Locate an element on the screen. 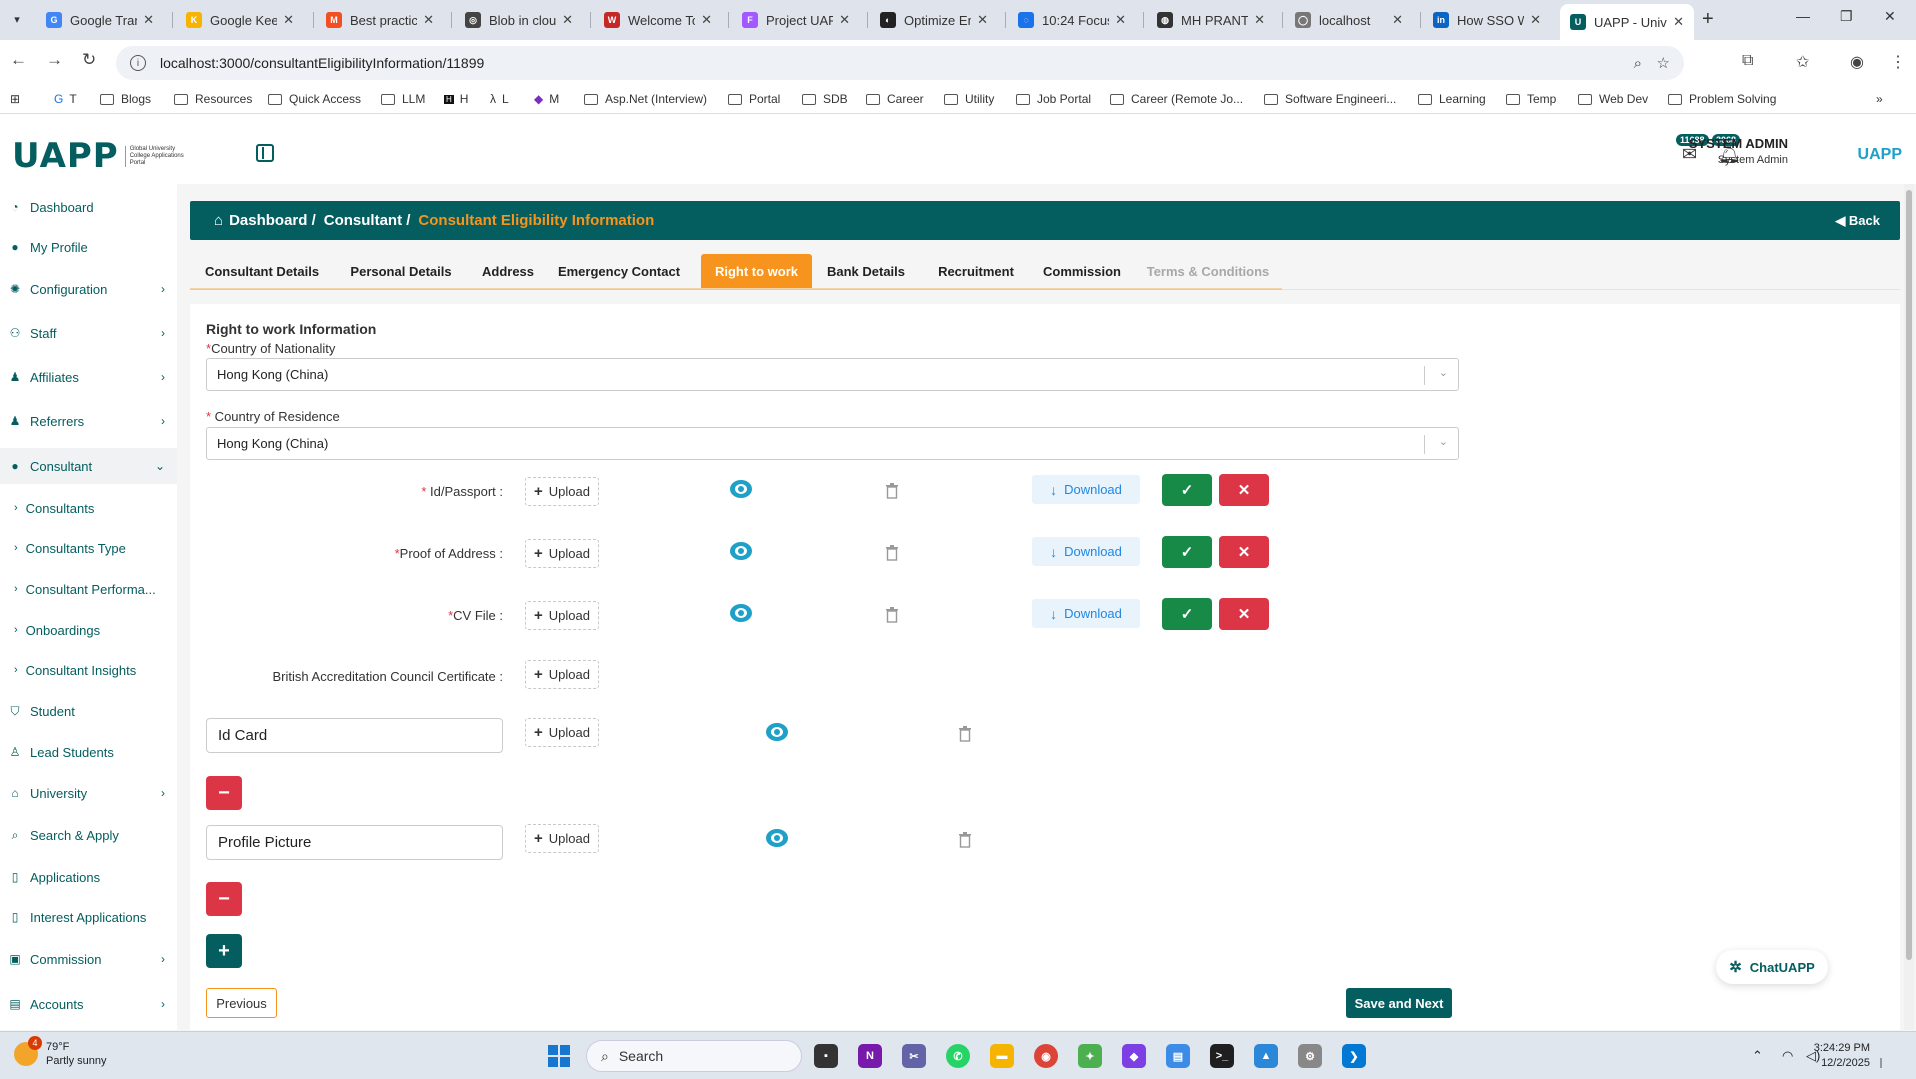 The width and height of the screenshot is (1916, 1079). browser-tab: in How SSO W ✕ is located at coordinates (1487, 20).